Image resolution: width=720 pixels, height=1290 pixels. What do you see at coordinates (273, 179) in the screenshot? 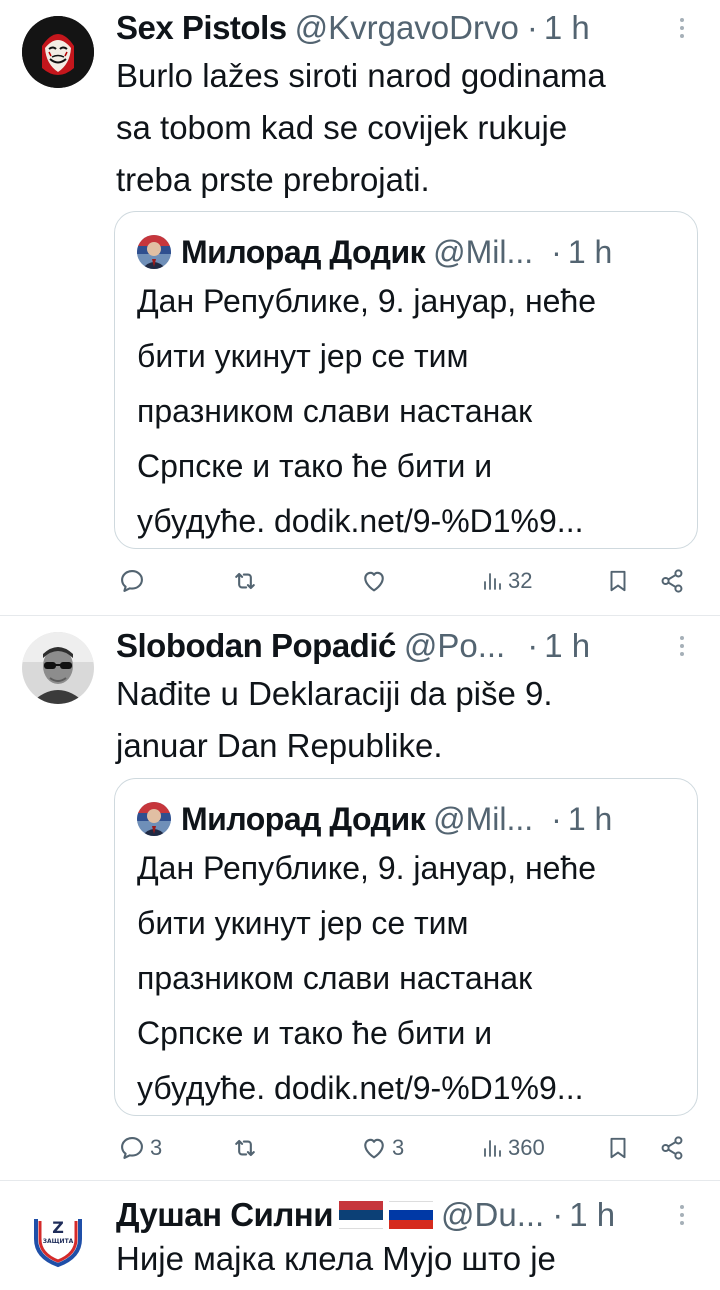
I see `tweet-text-line: treba prste prebrojati.` at bounding box center [273, 179].